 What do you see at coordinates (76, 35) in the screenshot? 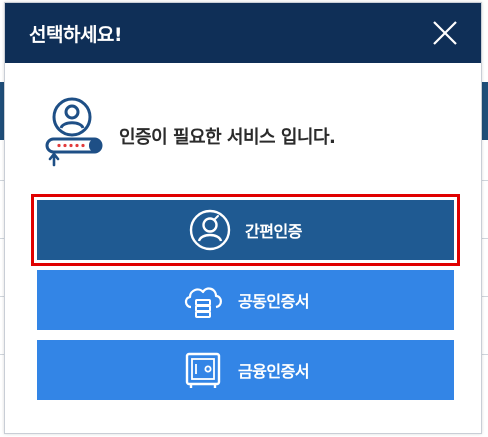
I see `modal-title: 선택하세요!` at bounding box center [76, 35].